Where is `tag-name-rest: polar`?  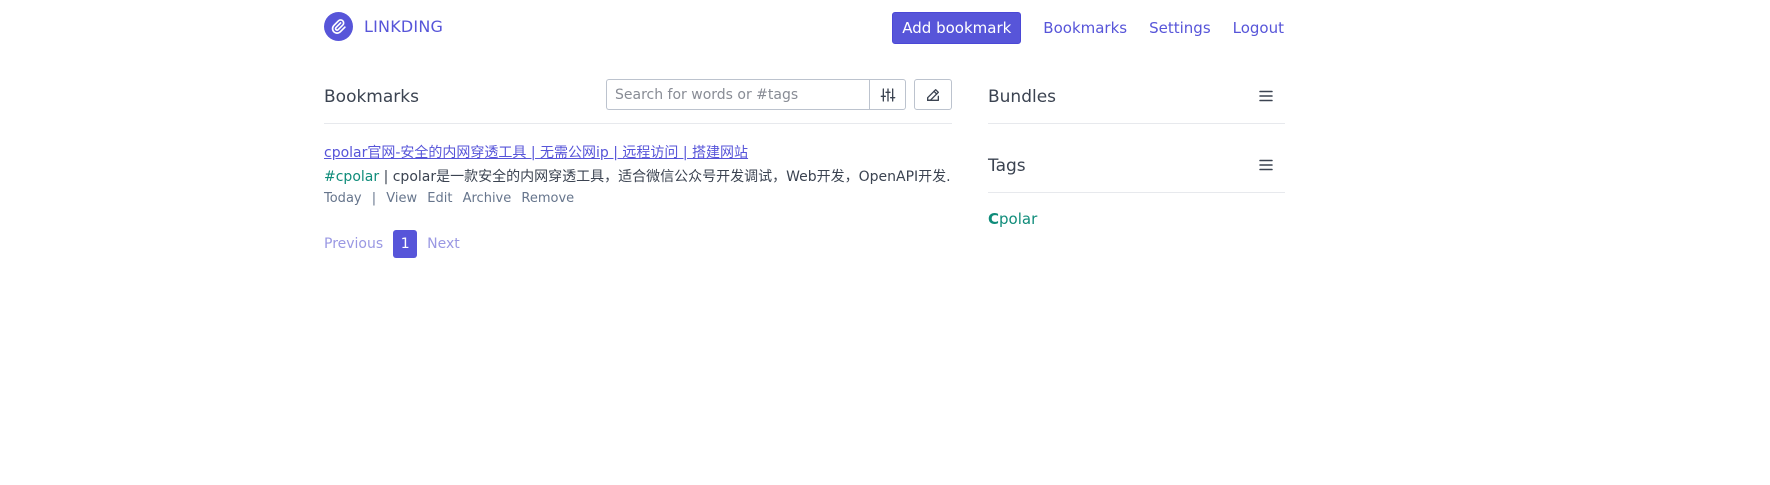
tag-name-rest: polar is located at coordinates (1018, 219).